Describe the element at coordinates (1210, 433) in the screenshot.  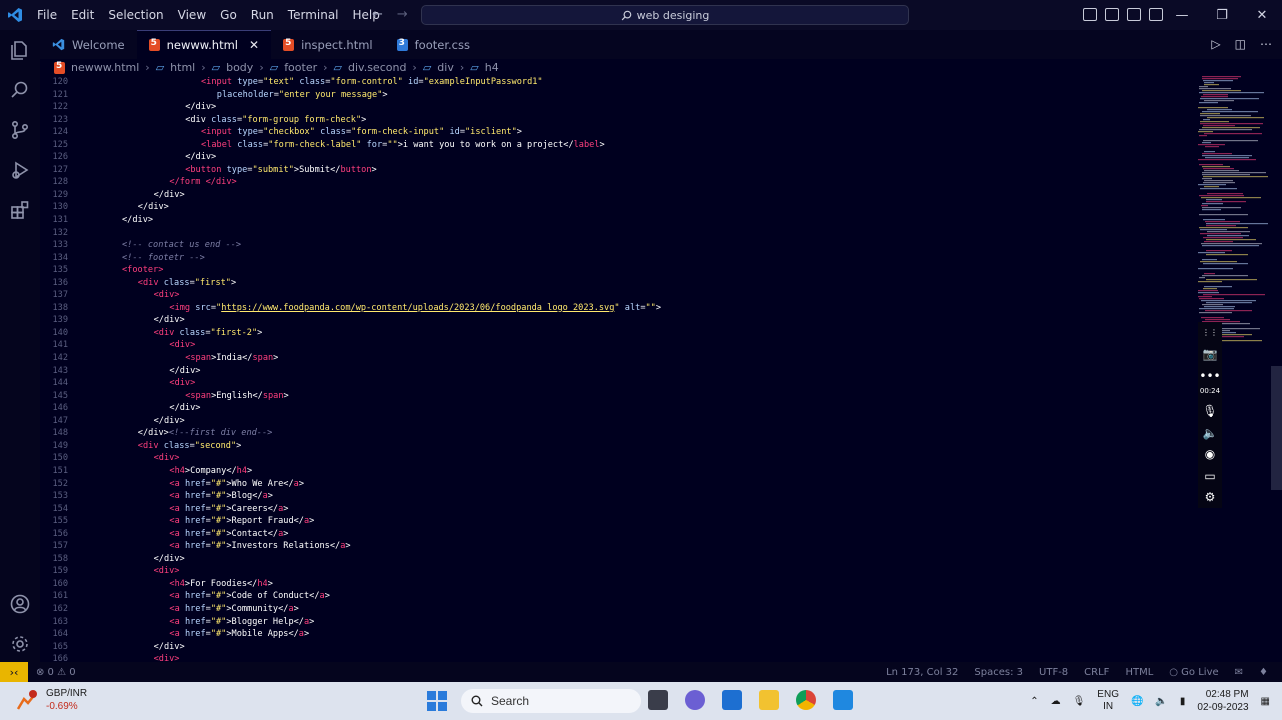
I see `speaker-icon: 🔈` at that location.